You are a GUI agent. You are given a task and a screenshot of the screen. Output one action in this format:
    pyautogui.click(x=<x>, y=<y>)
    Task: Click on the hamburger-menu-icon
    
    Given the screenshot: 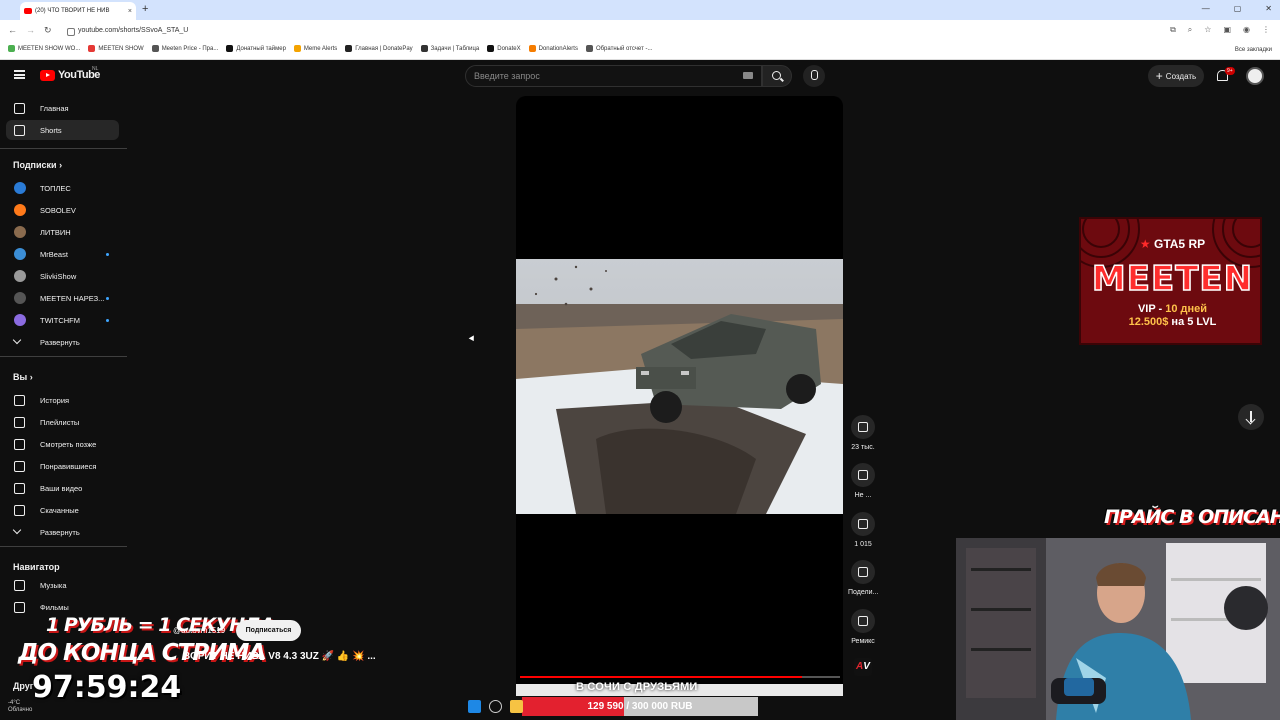 What is the action you would take?
    pyautogui.click(x=19, y=74)
    